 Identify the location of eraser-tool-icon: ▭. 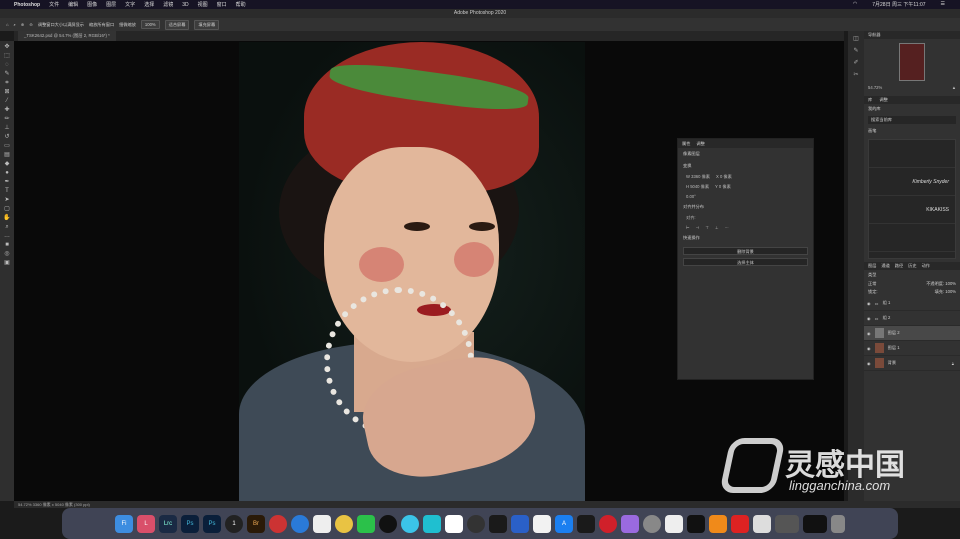
(7, 146).